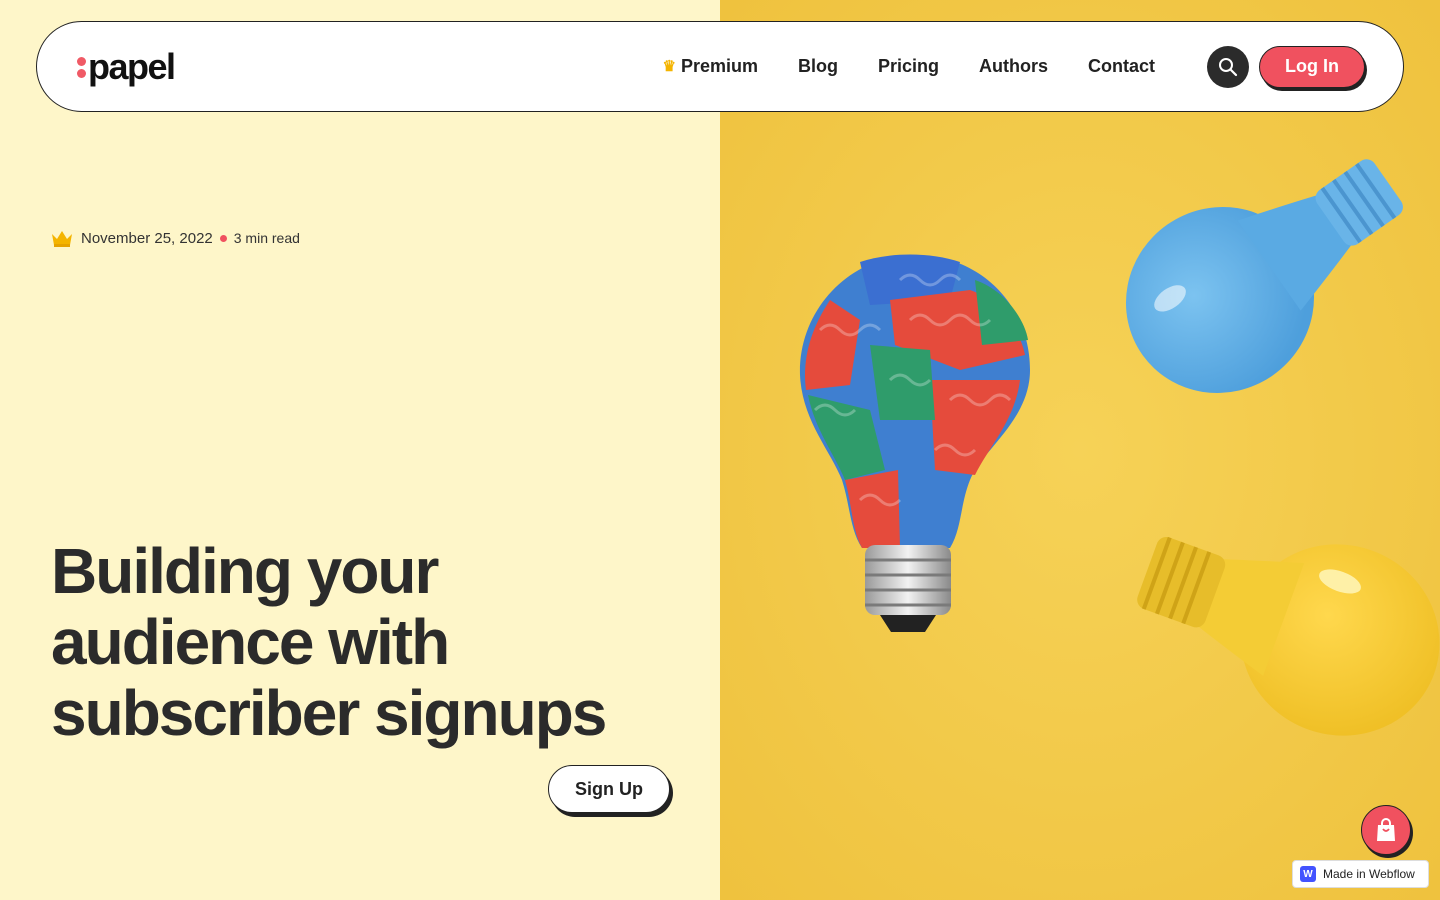 Image resolution: width=1440 pixels, height=900 pixels. What do you see at coordinates (1308, 874) in the screenshot?
I see `webflow-logo-icon: W` at bounding box center [1308, 874].